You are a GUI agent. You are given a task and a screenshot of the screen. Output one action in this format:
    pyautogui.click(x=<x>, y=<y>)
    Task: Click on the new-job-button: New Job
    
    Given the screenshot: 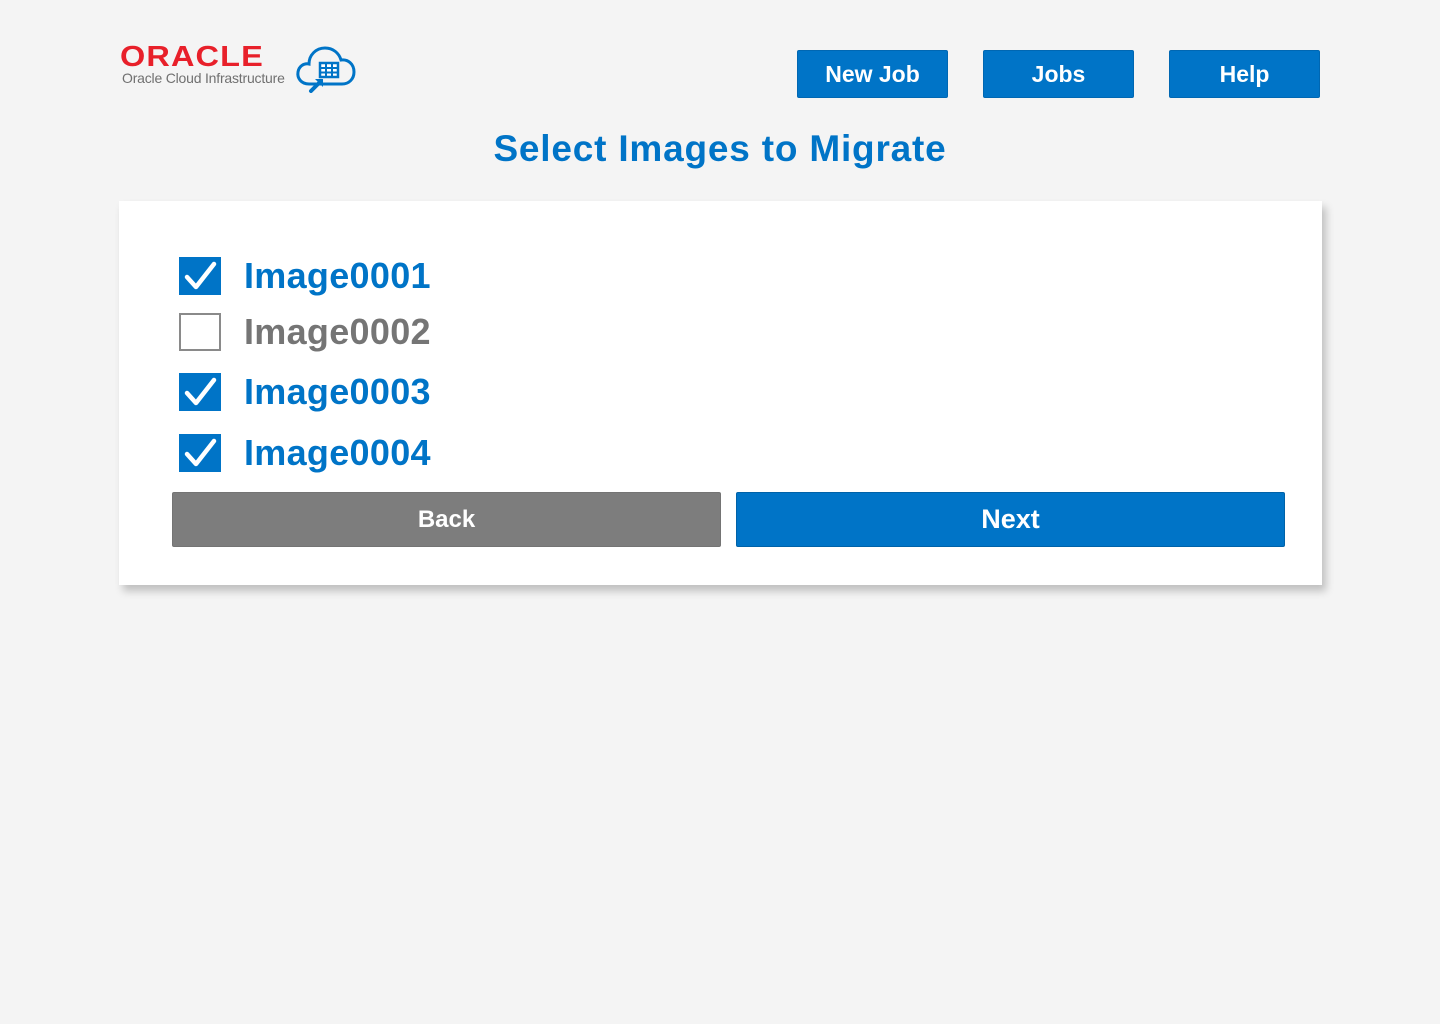 What is the action you would take?
    pyautogui.click(x=872, y=74)
    